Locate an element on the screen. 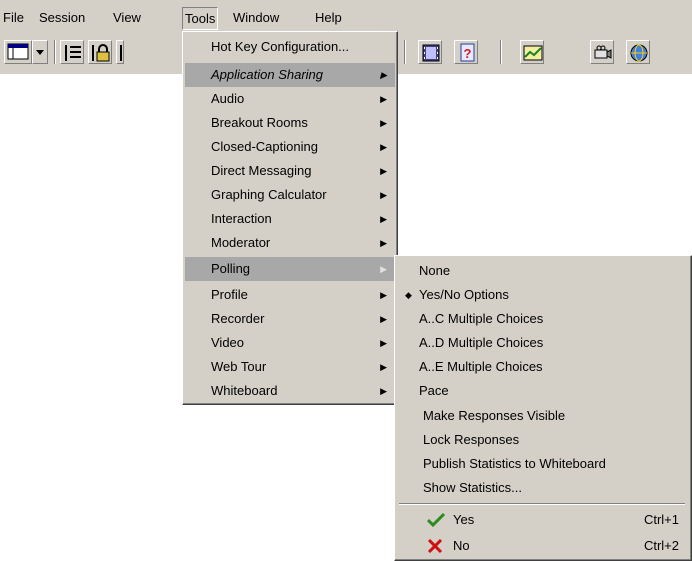 Image resolution: width=692 pixels, height=561 pixels. menu-file: File is located at coordinates (13, 18).